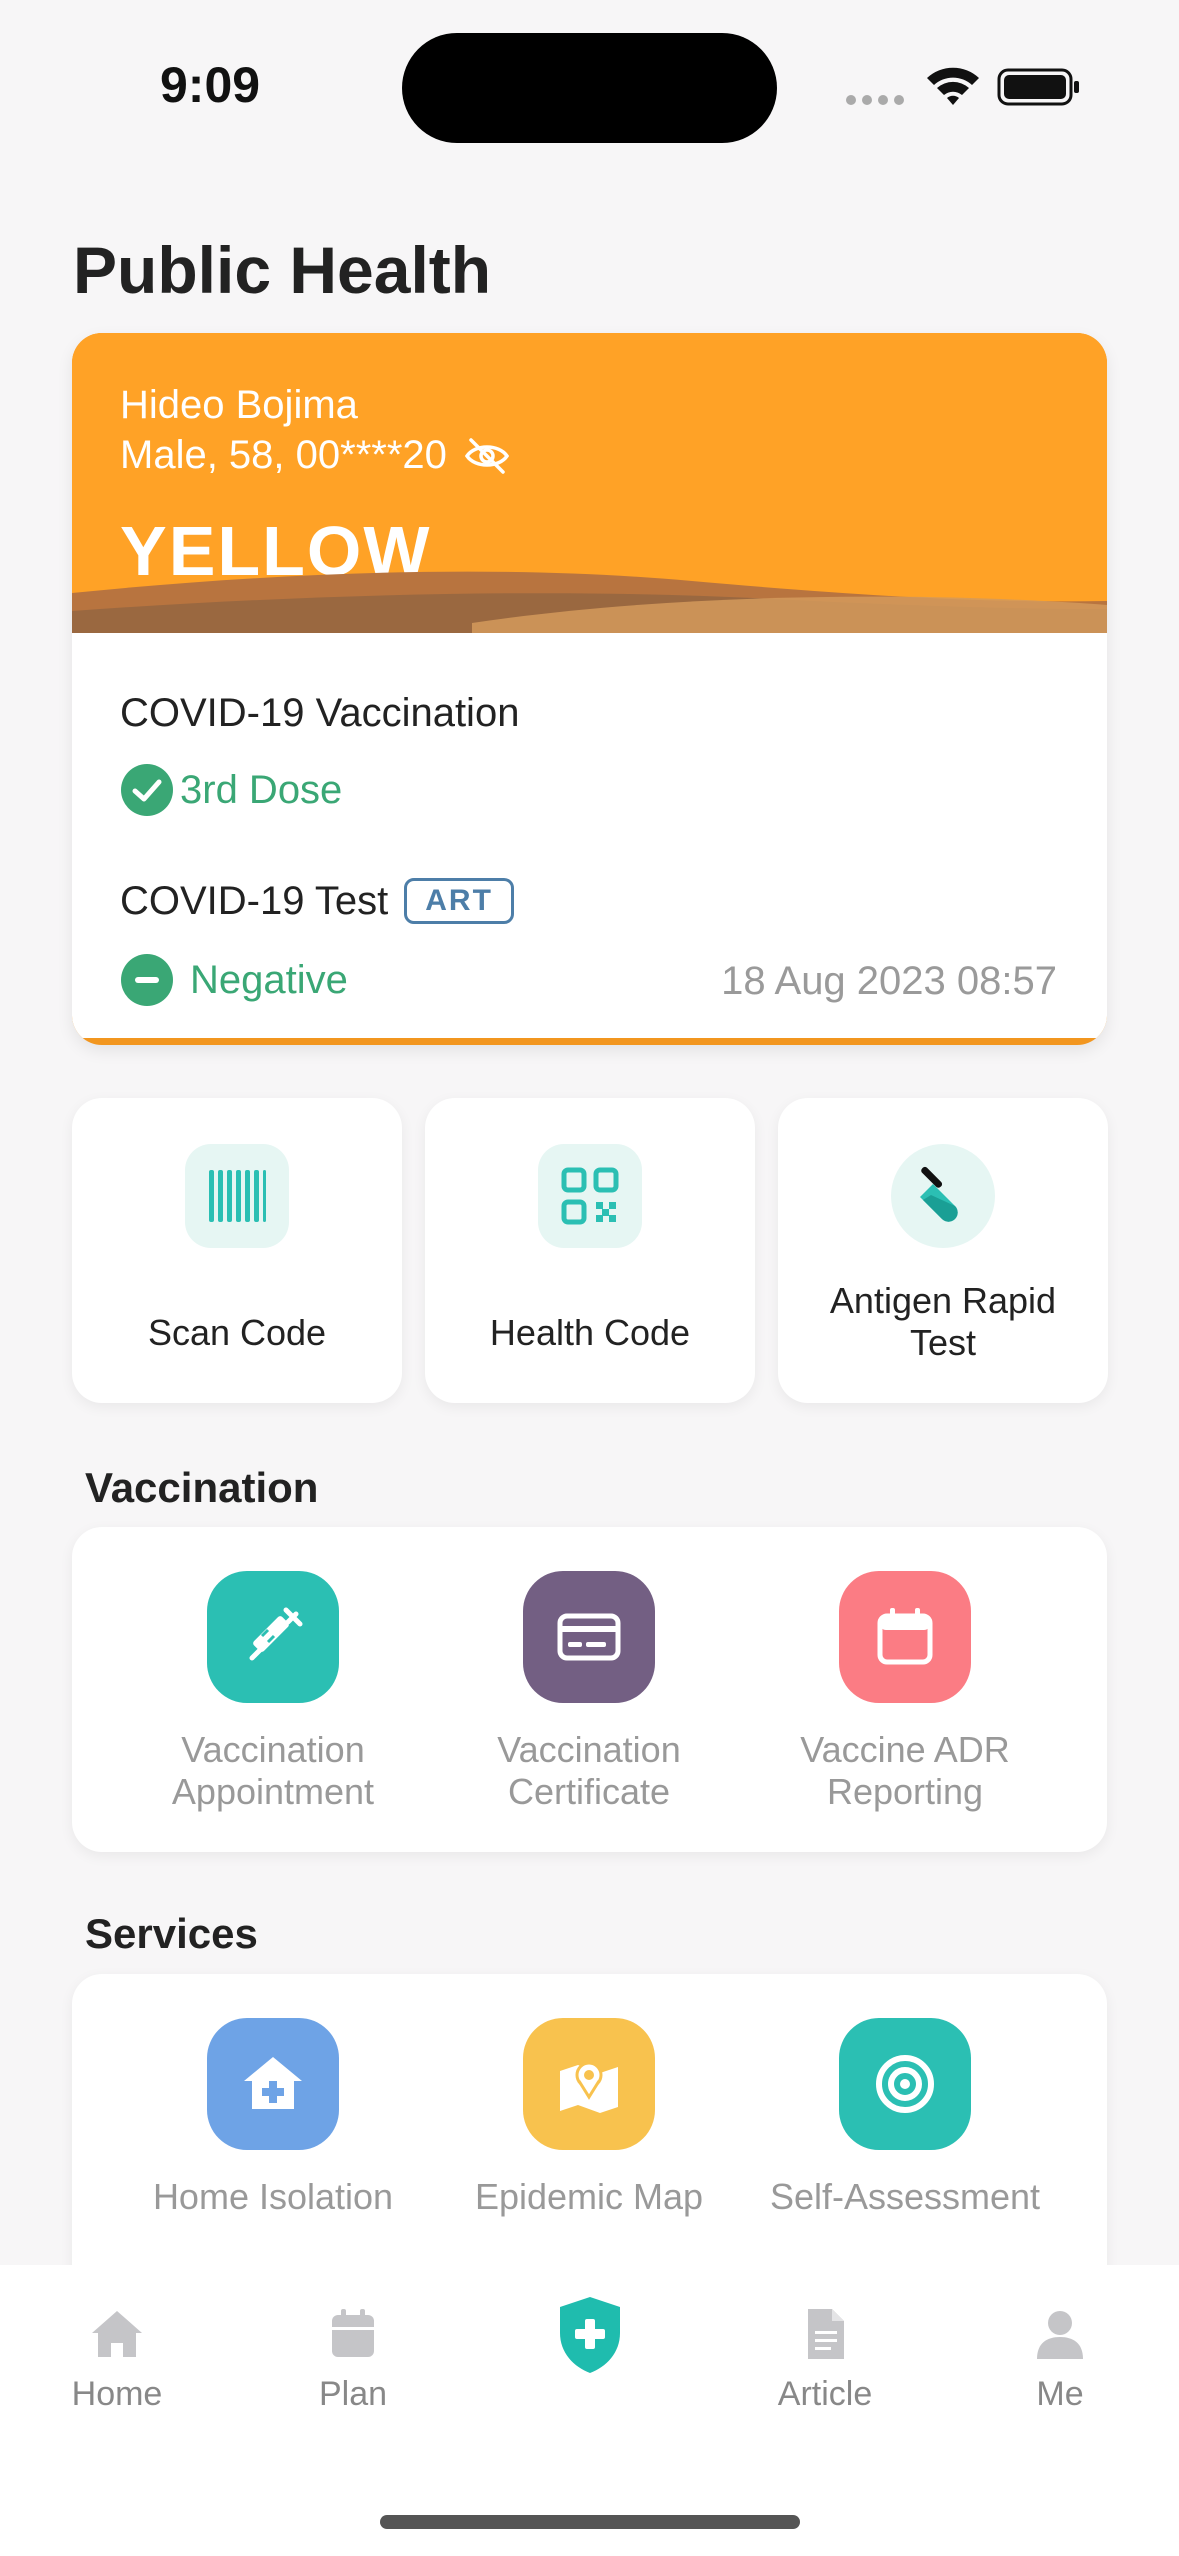 This screenshot has height=2556, width=1179. What do you see at coordinates (239, 405) in the screenshot?
I see `user-name: Hideo Bojima` at bounding box center [239, 405].